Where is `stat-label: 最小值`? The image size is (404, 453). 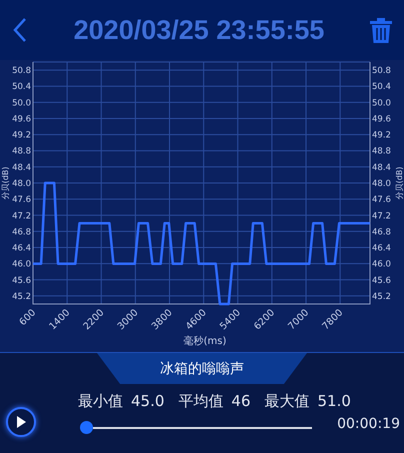 stat-label: 最小值 is located at coordinates (100, 401).